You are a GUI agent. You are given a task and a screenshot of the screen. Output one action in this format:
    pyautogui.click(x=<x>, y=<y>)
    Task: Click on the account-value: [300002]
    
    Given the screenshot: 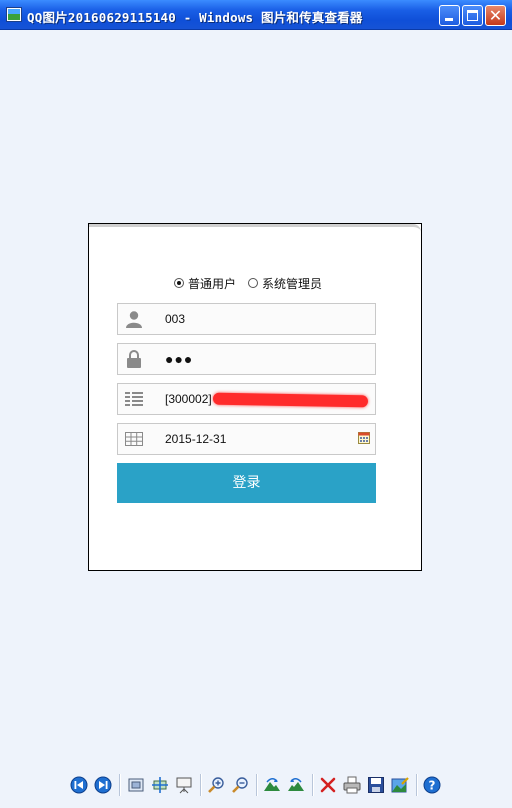 What is the action you would take?
    pyautogui.click(x=188, y=399)
    